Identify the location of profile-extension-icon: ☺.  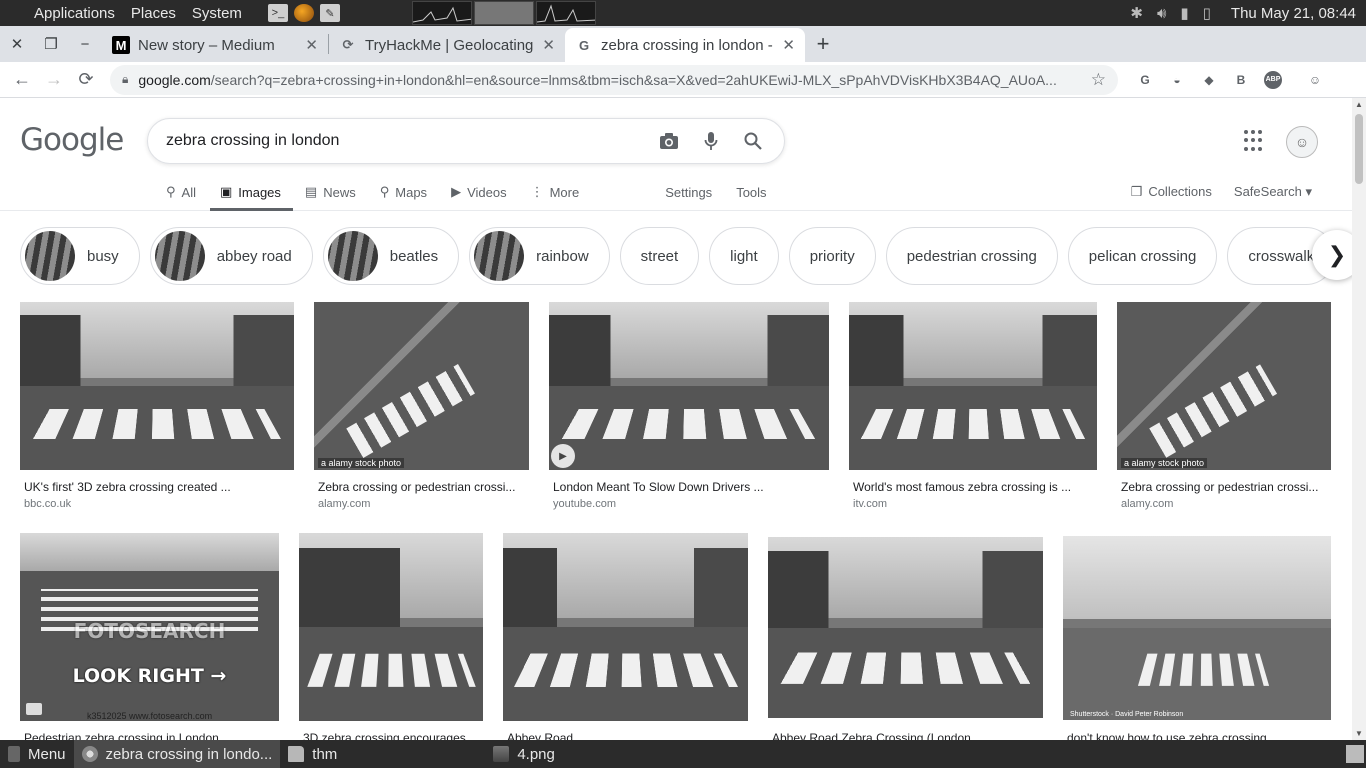
(1315, 80).